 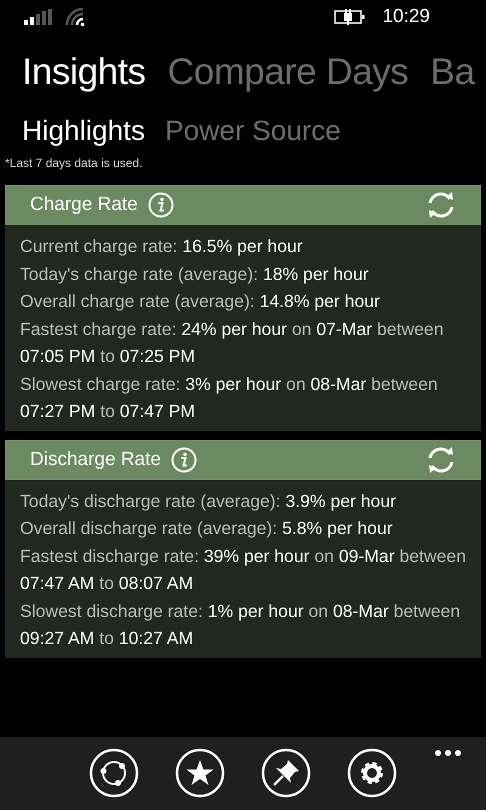 What do you see at coordinates (288, 72) in the screenshot?
I see `pivot-tab: Compare Days` at bounding box center [288, 72].